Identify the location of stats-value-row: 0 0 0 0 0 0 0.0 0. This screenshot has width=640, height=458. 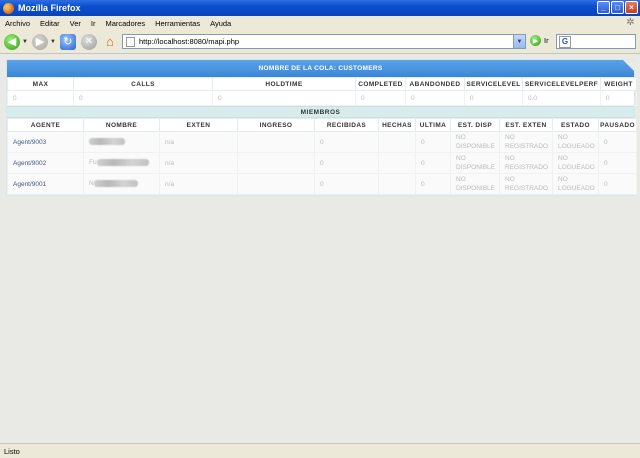
(322, 98).